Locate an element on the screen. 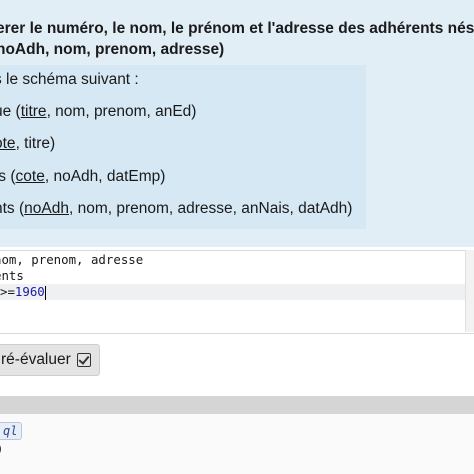 The image size is (474, 474). output-panel is located at coordinates (237, 444).